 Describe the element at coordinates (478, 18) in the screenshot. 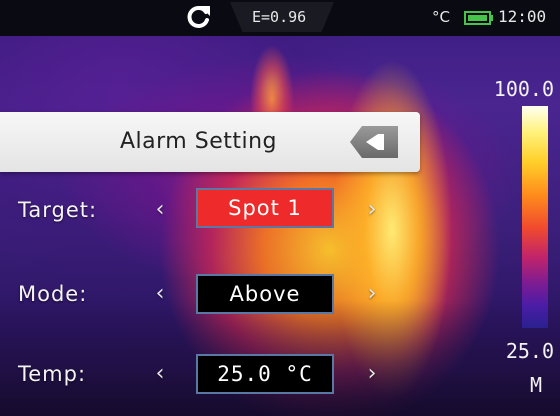

I see `battery-icon` at that location.